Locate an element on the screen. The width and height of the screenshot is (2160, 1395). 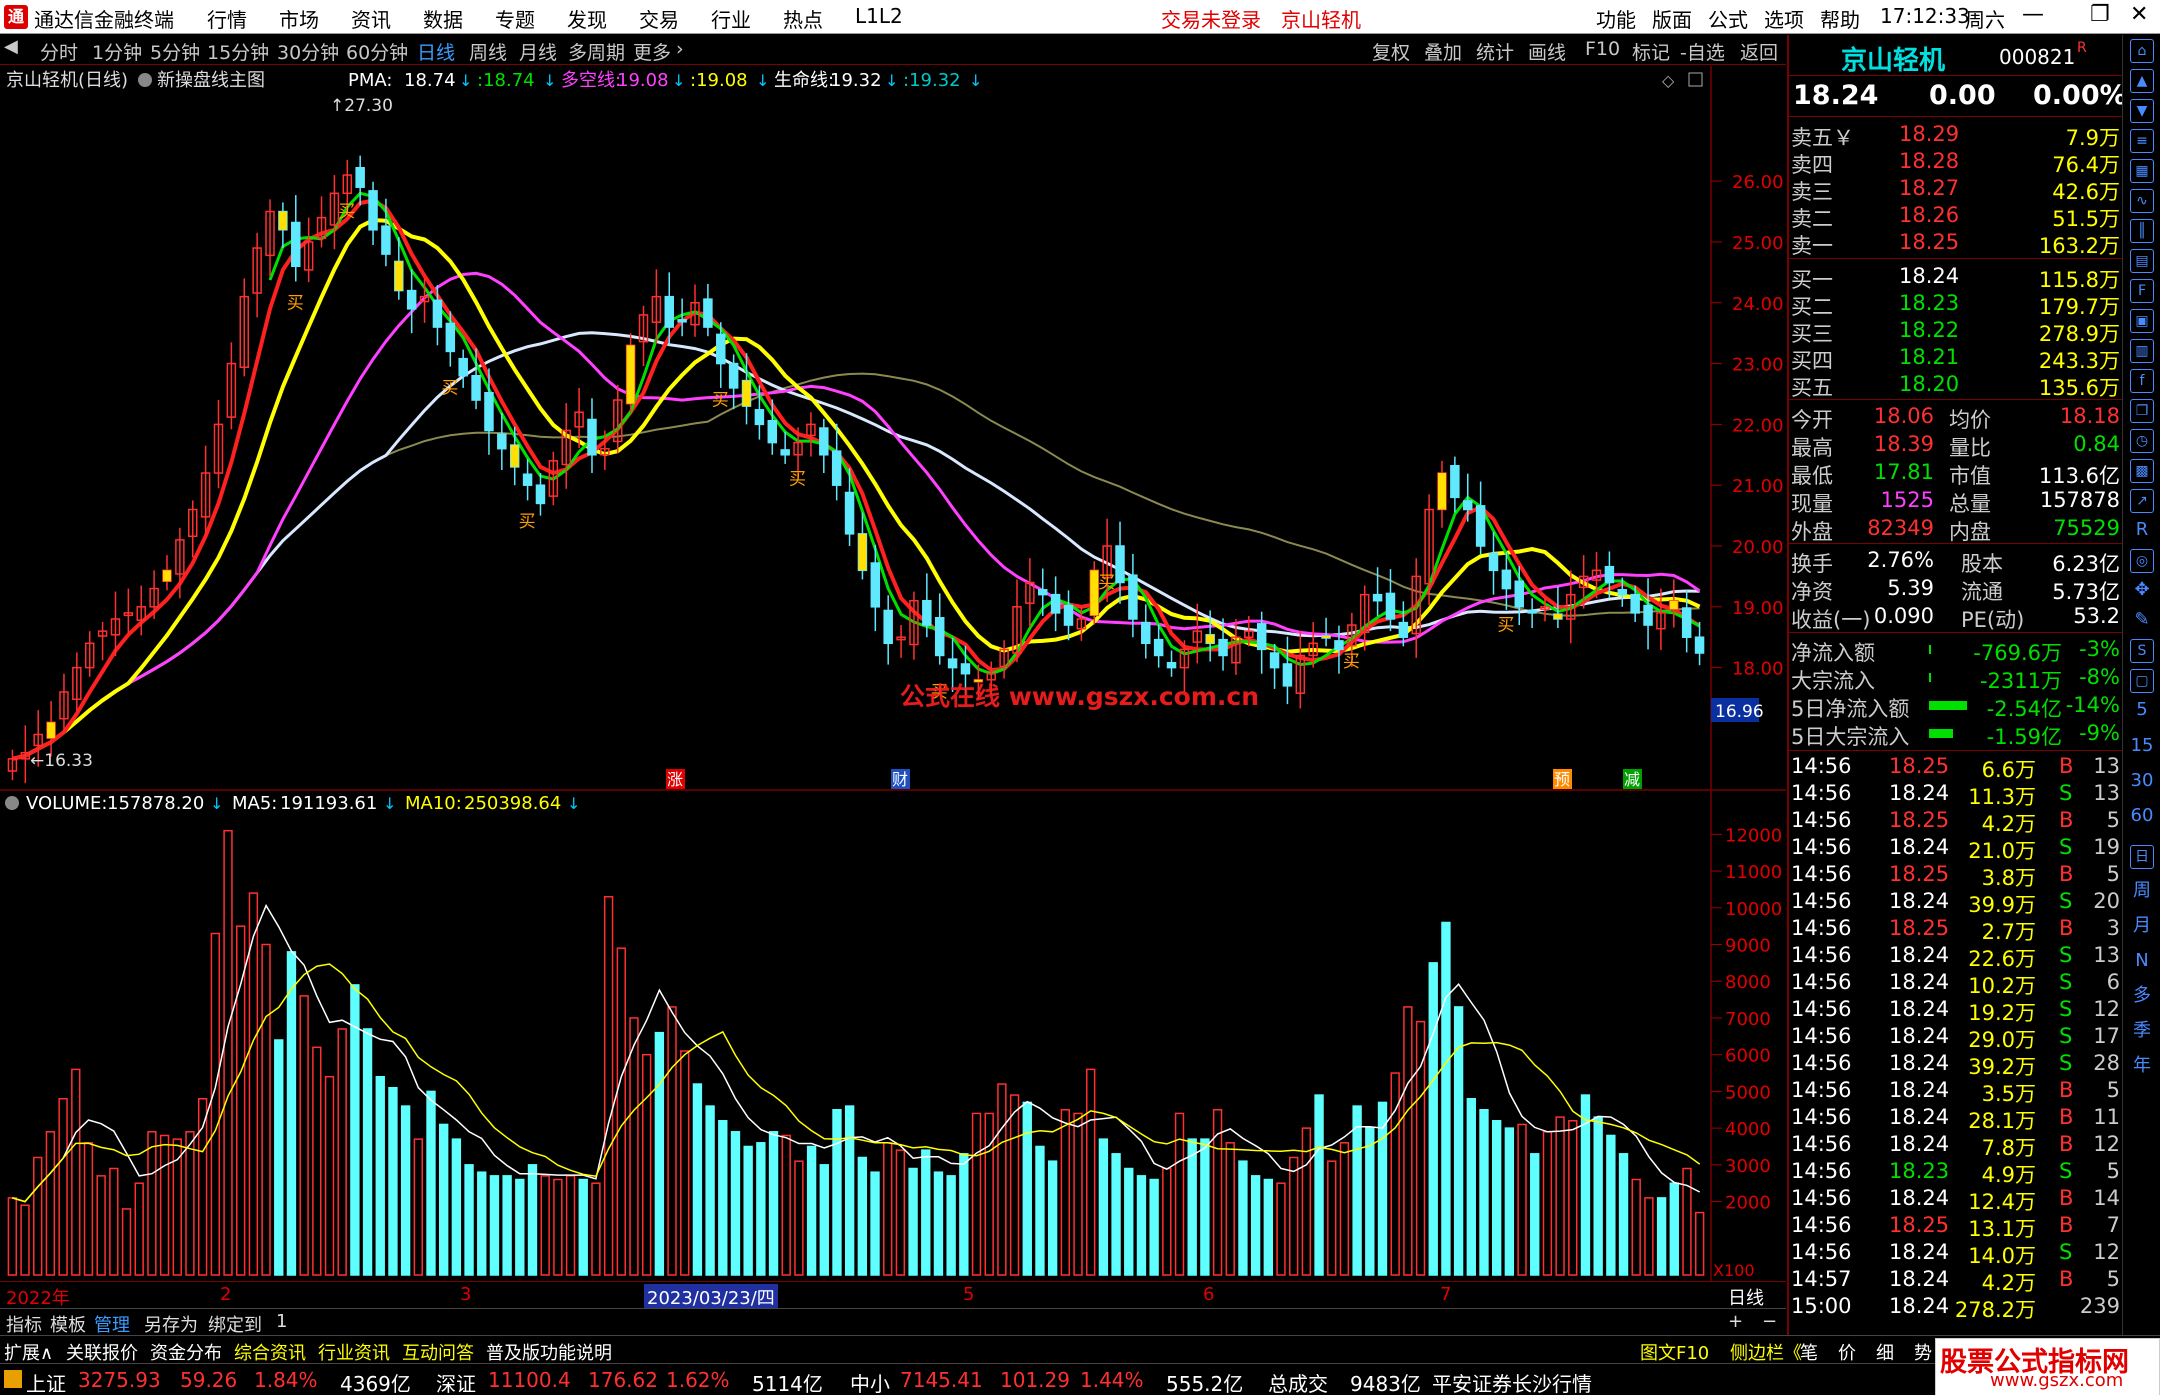
period-tab-daily: 日线 is located at coordinates (436, 51).